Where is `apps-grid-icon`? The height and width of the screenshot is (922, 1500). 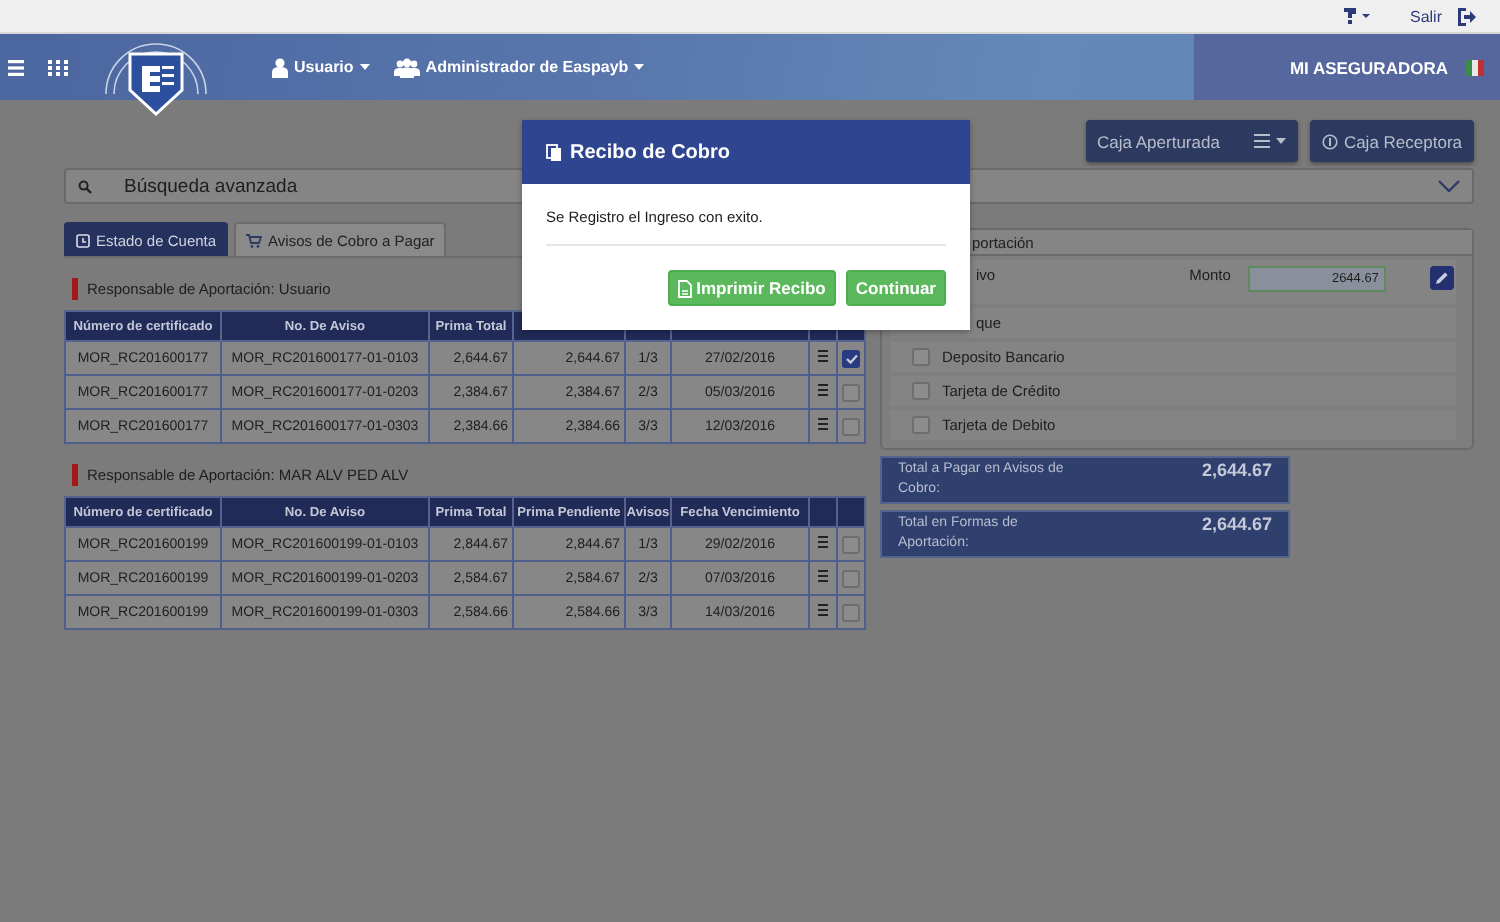
apps-grid-icon is located at coordinates (58, 67).